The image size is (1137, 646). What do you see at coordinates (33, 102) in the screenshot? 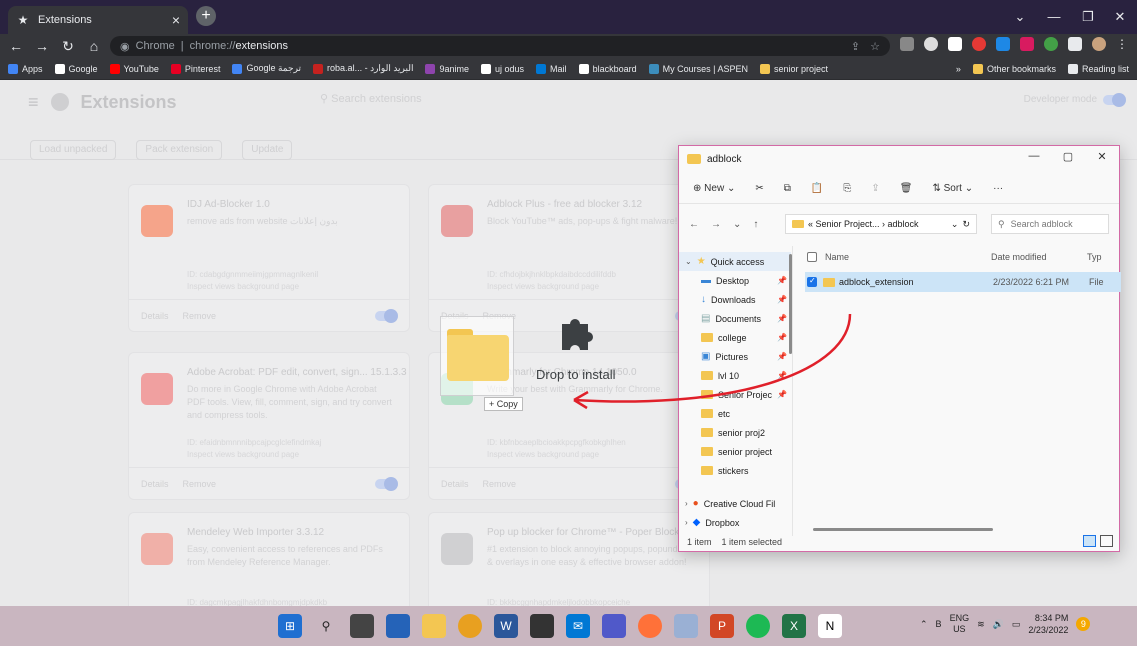
I see `hamburger-menu-icon: ≡` at bounding box center [33, 102].